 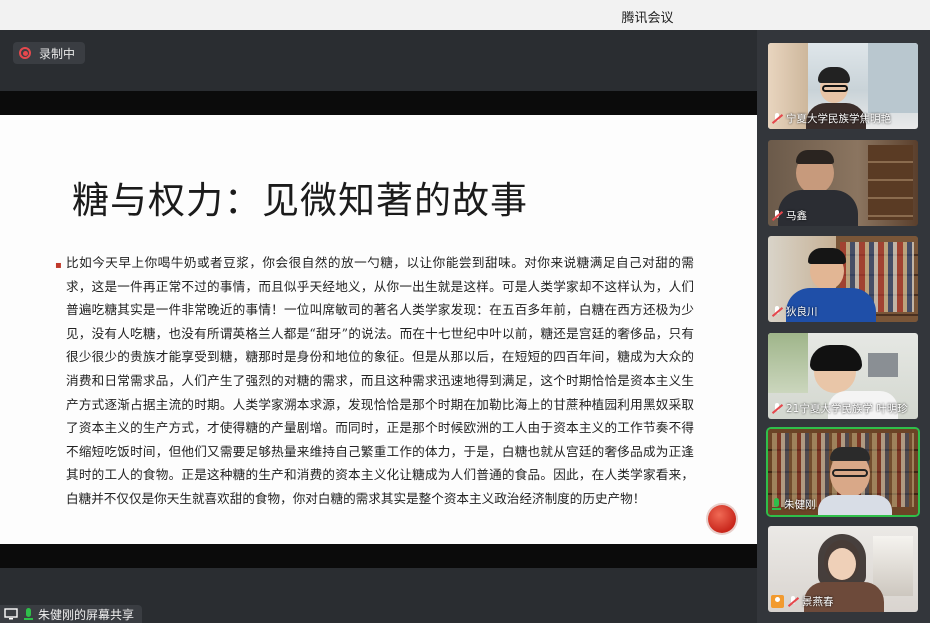 What do you see at coordinates (843, 279) in the screenshot?
I see `participant-tile: 狄良川` at bounding box center [843, 279].